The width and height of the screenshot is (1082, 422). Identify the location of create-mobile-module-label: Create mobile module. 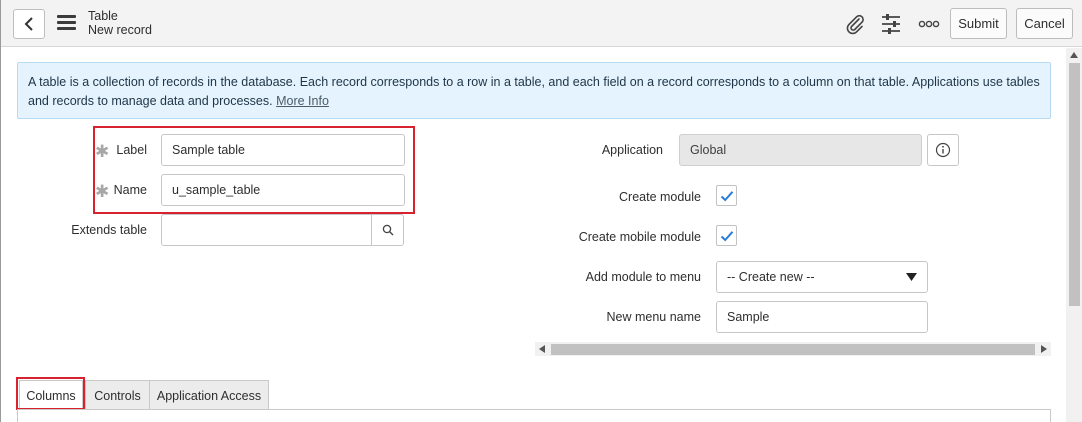
(639, 237).